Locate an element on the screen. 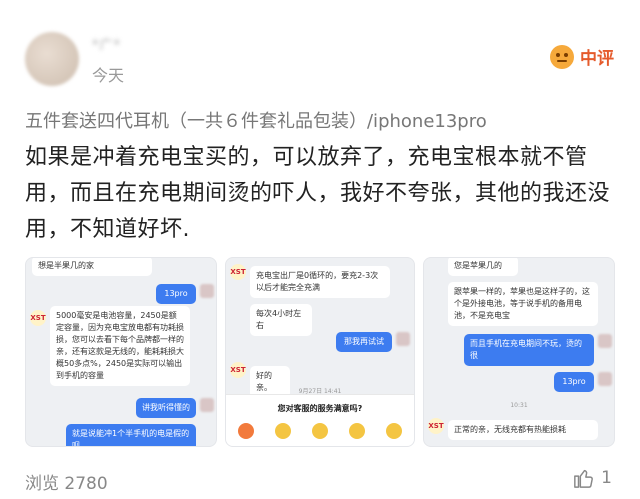 Image resolution: width=640 pixels, height=499 pixels. chat-bubble: 而且手机在充电期间不玩，烫的很 is located at coordinates (529, 350).